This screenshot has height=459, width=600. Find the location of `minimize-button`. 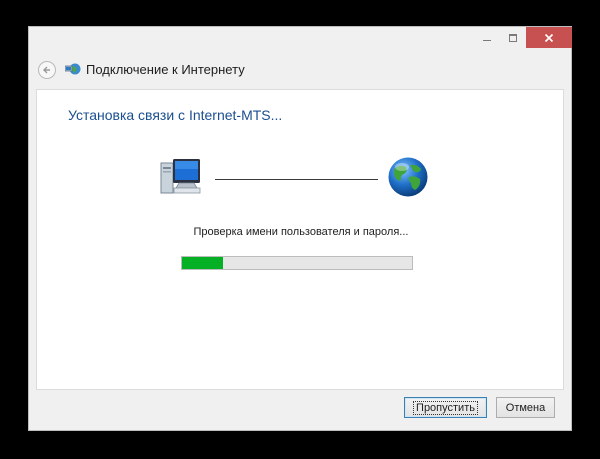

minimize-button is located at coordinates (487, 37).